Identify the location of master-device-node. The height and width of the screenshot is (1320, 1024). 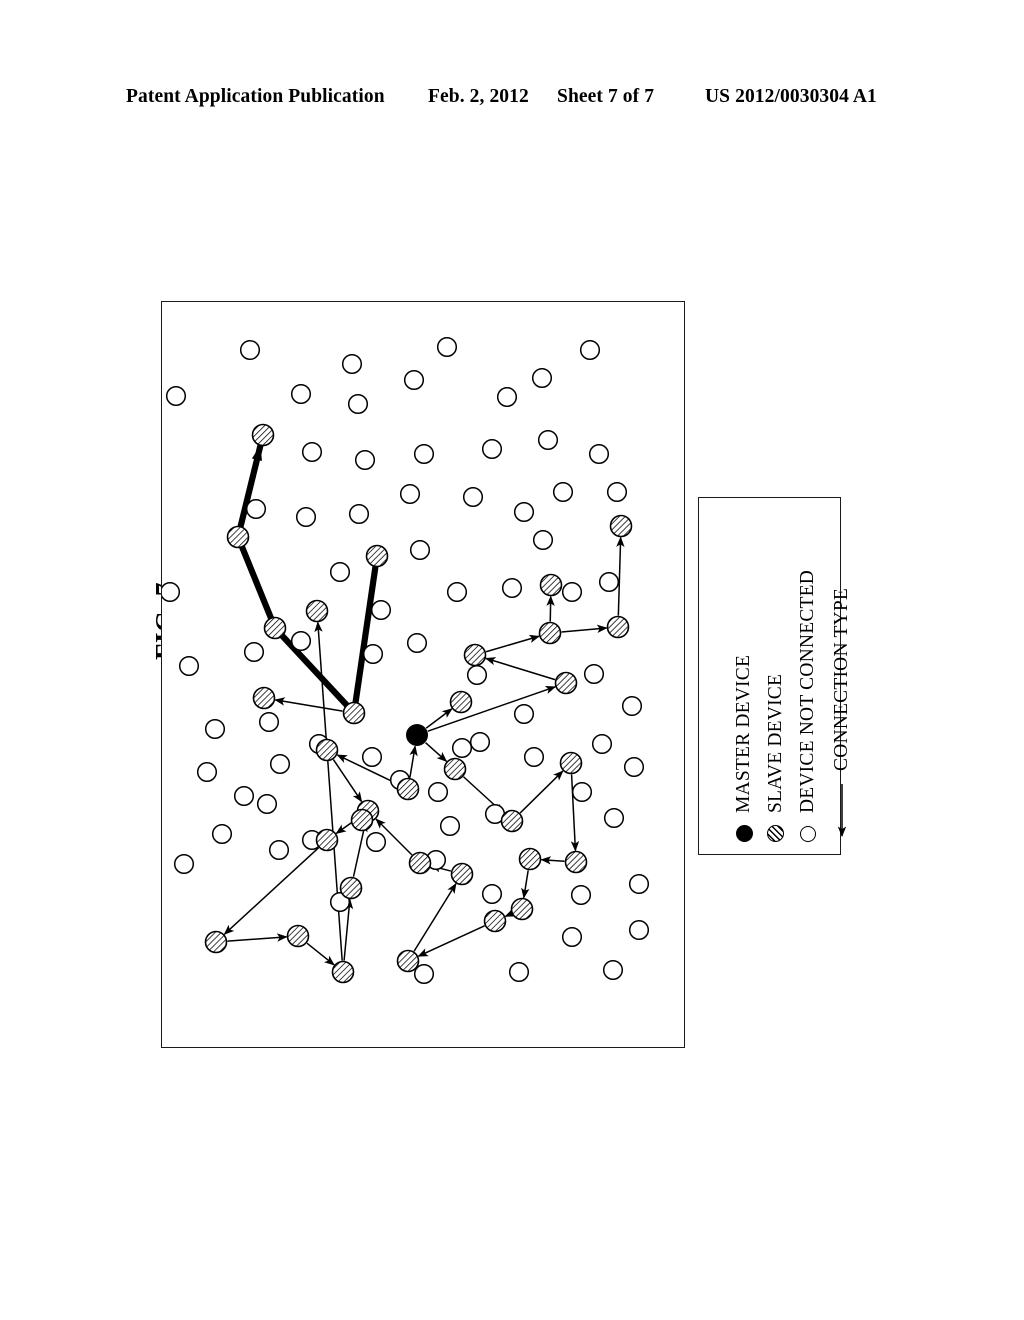
(417, 735).